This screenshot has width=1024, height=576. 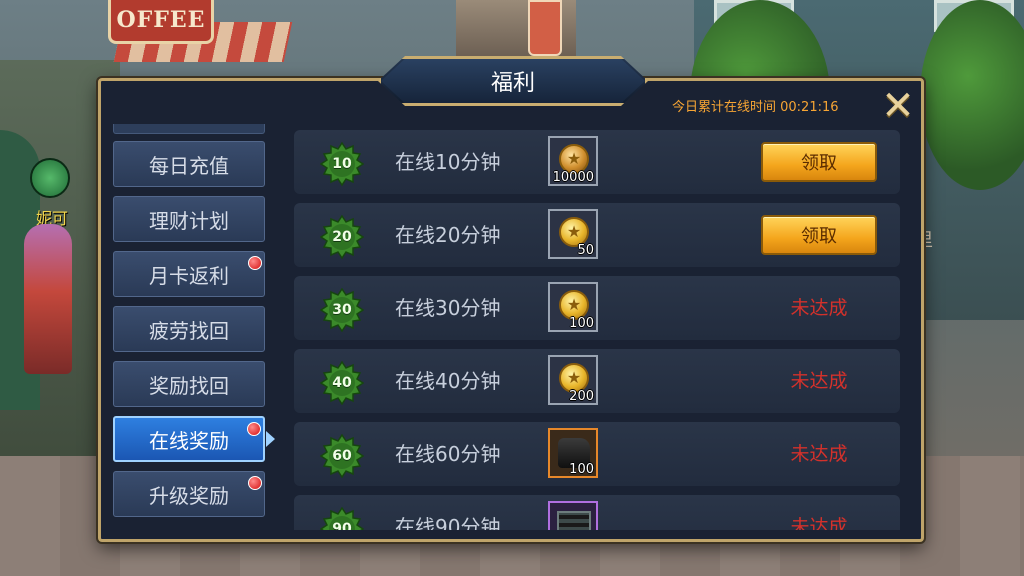 I want to click on panel-title: 福利, so click(x=512, y=83).